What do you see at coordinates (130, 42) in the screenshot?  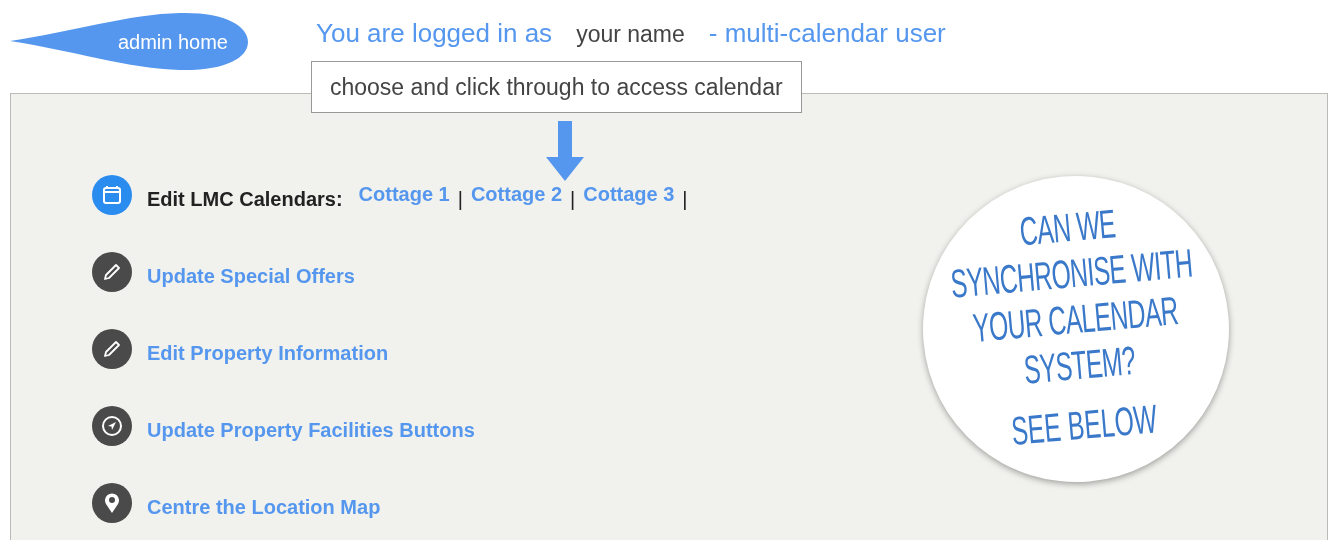 I see `admin-home-button: admin home` at bounding box center [130, 42].